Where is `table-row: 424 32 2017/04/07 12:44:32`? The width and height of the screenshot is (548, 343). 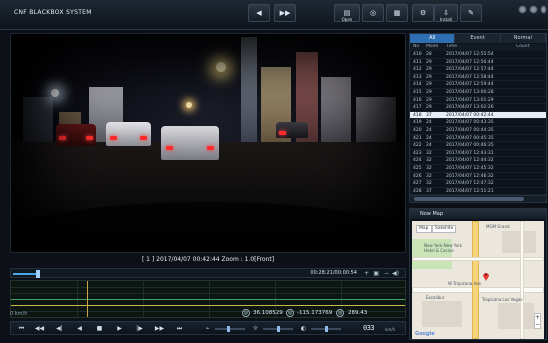 table-row: 424 32 2017/04/07 12:44:32 is located at coordinates (478, 161).